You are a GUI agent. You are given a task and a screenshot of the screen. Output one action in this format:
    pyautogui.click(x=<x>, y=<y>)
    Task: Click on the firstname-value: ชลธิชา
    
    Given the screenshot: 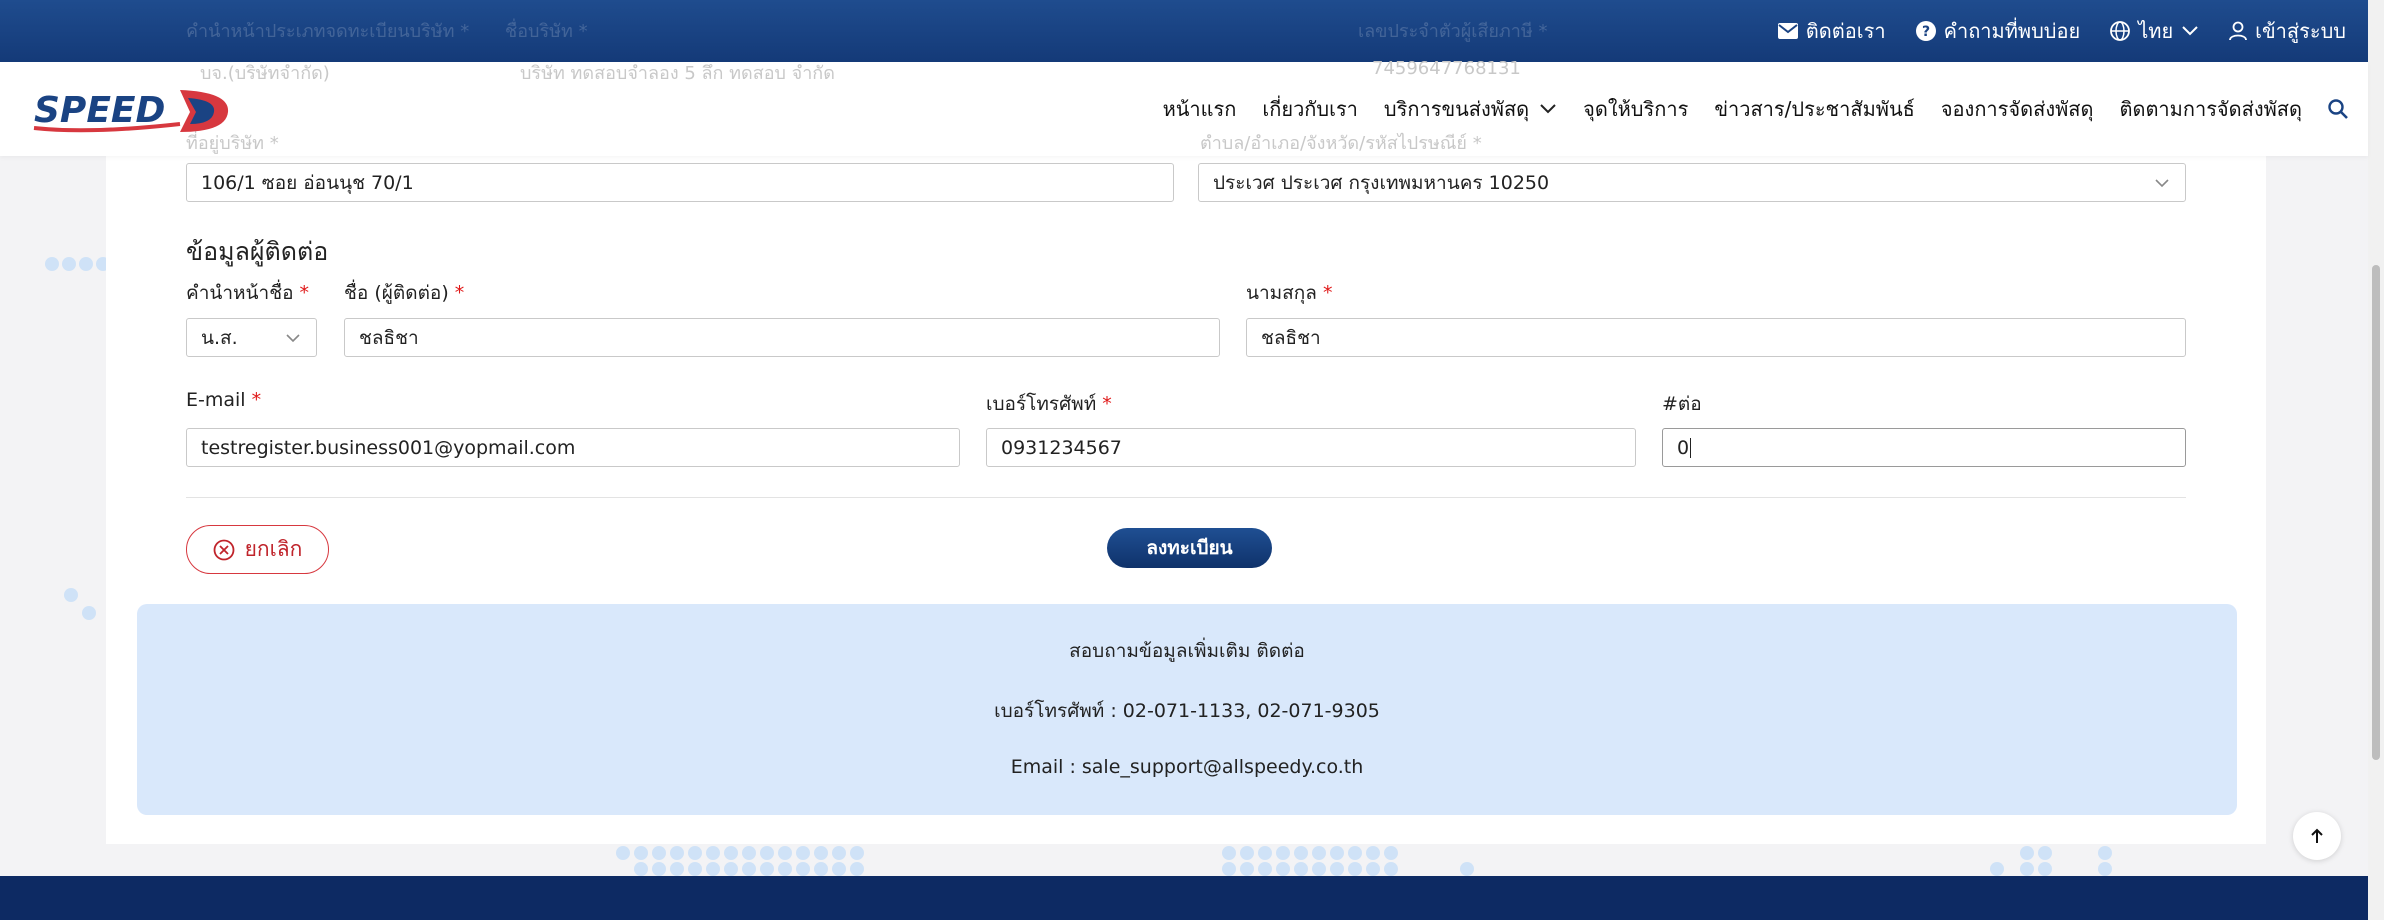 What is the action you would take?
    pyautogui.click(x=389, y=337)
    